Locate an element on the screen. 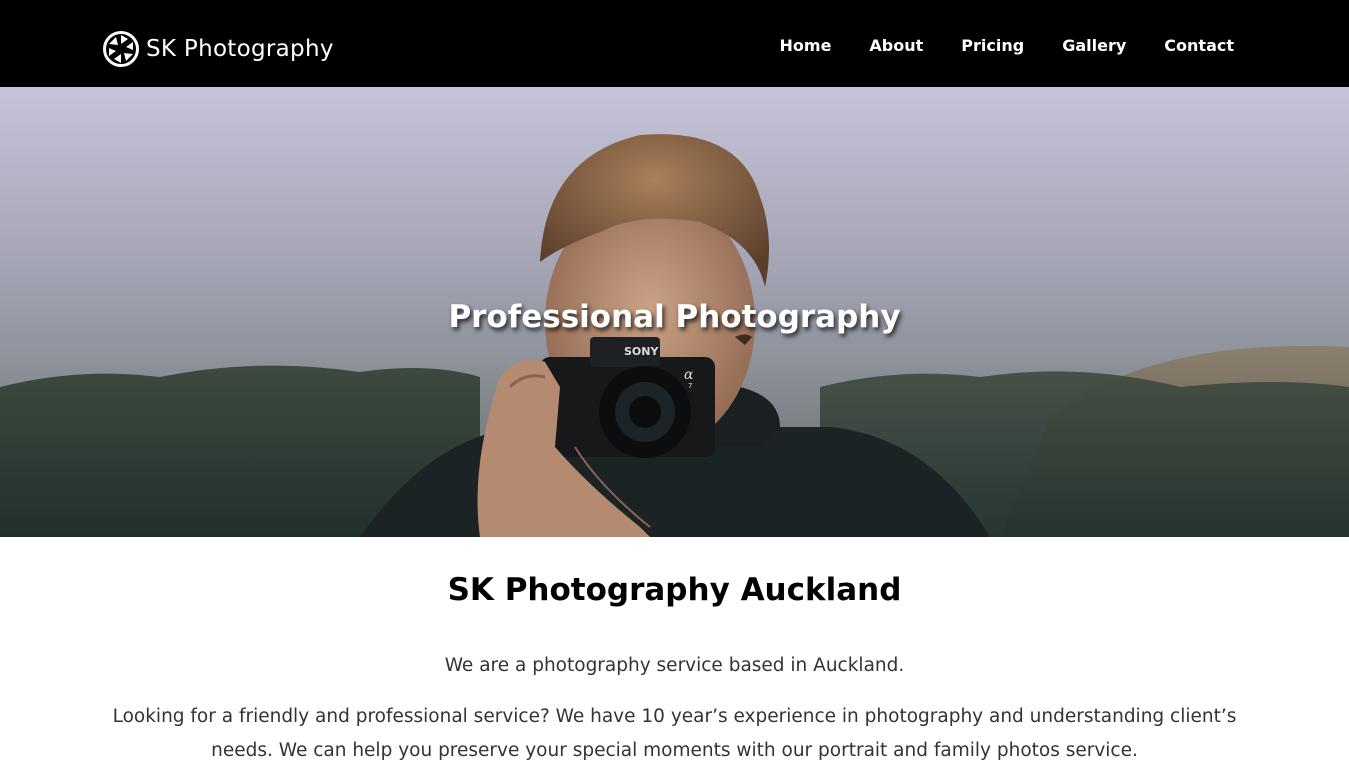 This screenshot has height=776, width=1349. site-logo: SK Photography is located at coordinates (218, 49).